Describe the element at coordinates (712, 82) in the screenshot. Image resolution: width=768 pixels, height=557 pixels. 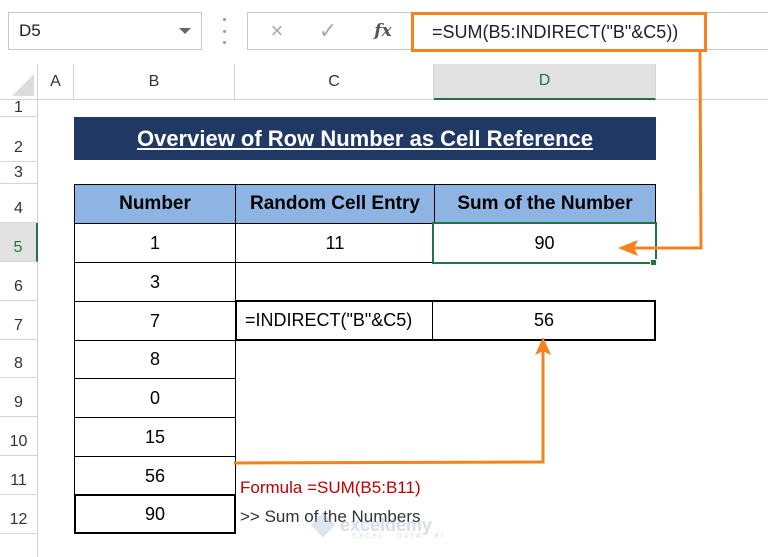
I see `column-header-e` at that location.